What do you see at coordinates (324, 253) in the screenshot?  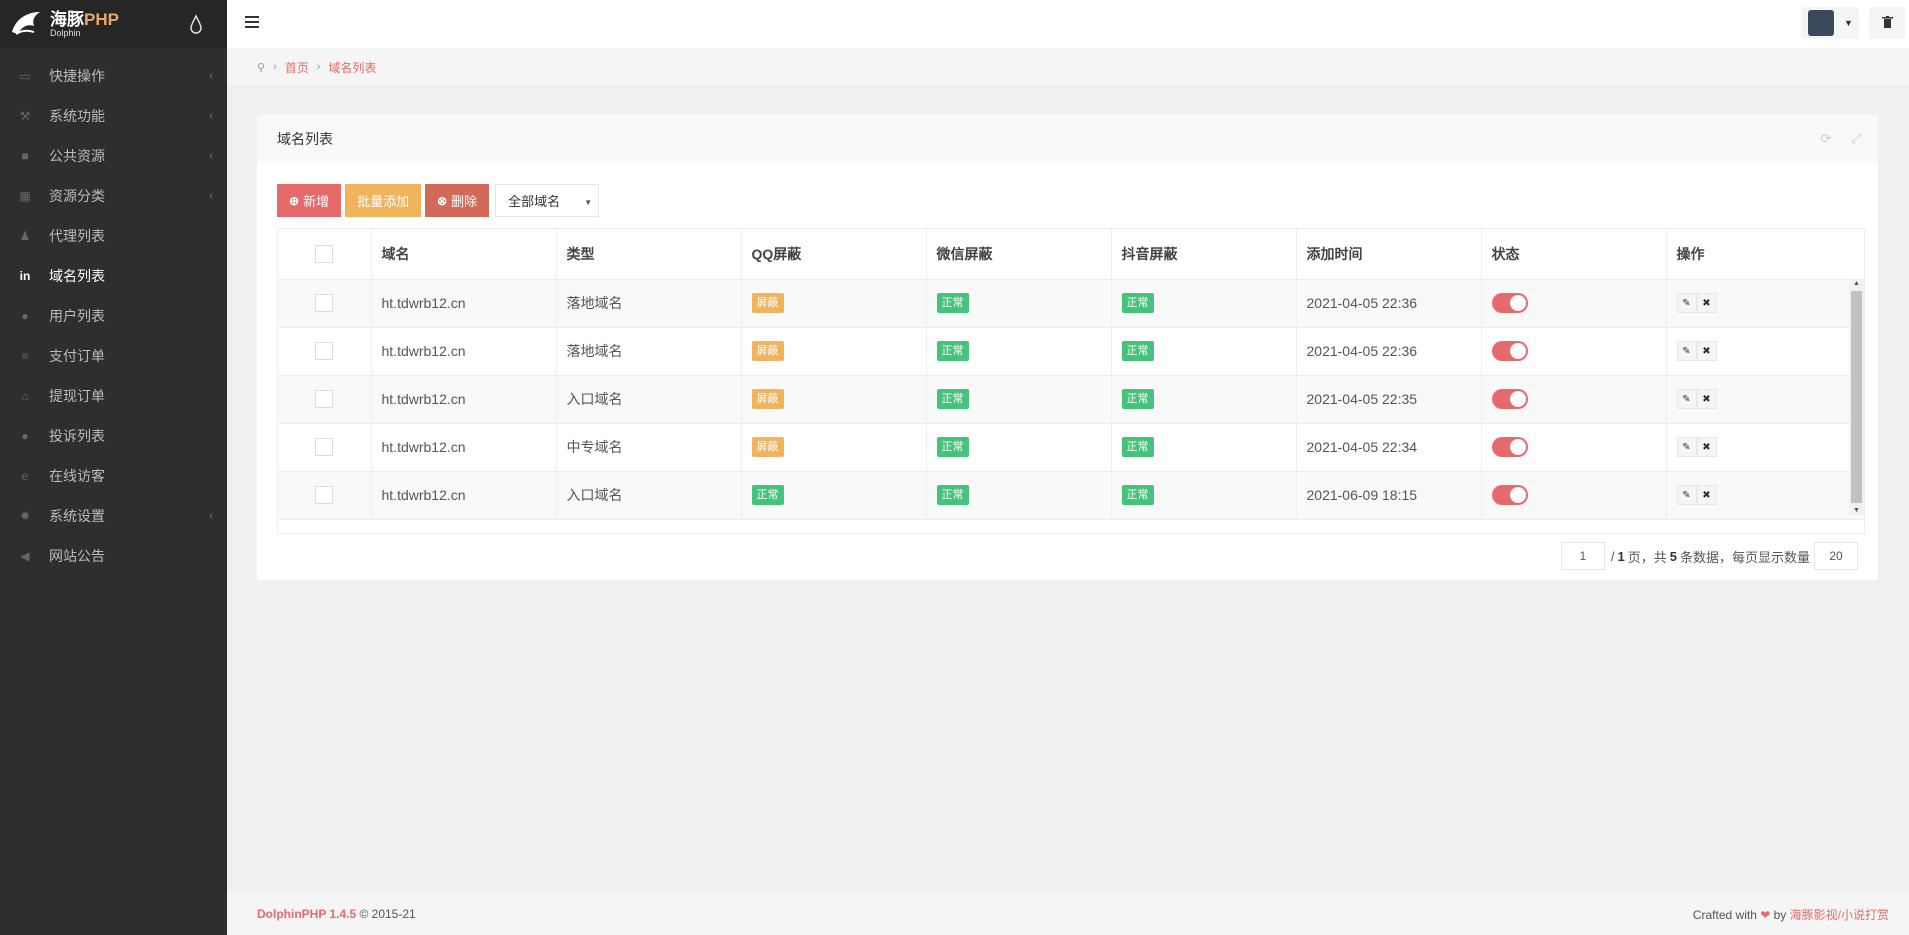 I see `select-all-checkbox` at bounding box center [324, 253].